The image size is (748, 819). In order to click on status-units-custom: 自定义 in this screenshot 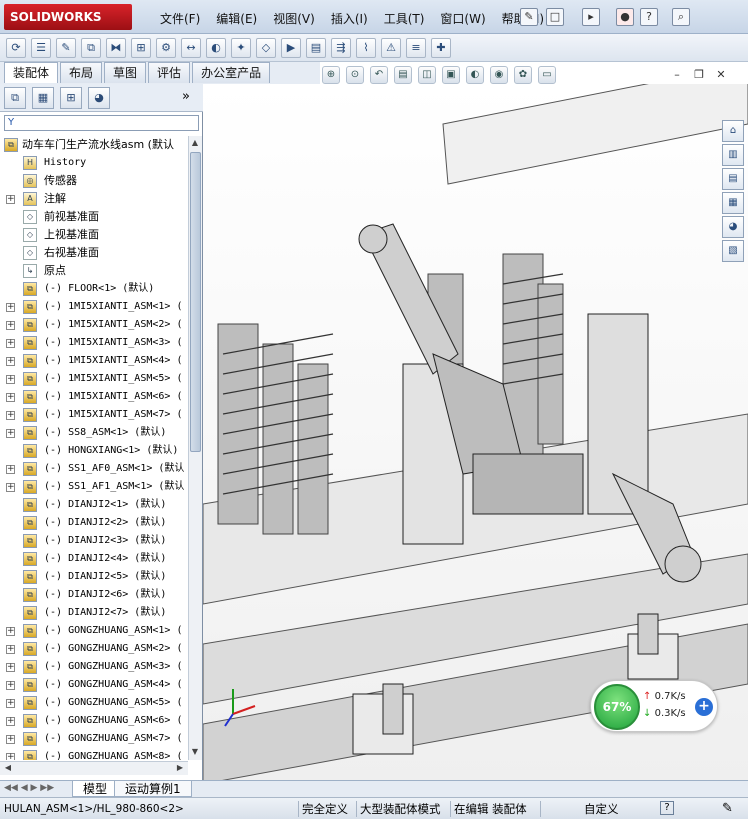, I will do `click(601, 809)`.